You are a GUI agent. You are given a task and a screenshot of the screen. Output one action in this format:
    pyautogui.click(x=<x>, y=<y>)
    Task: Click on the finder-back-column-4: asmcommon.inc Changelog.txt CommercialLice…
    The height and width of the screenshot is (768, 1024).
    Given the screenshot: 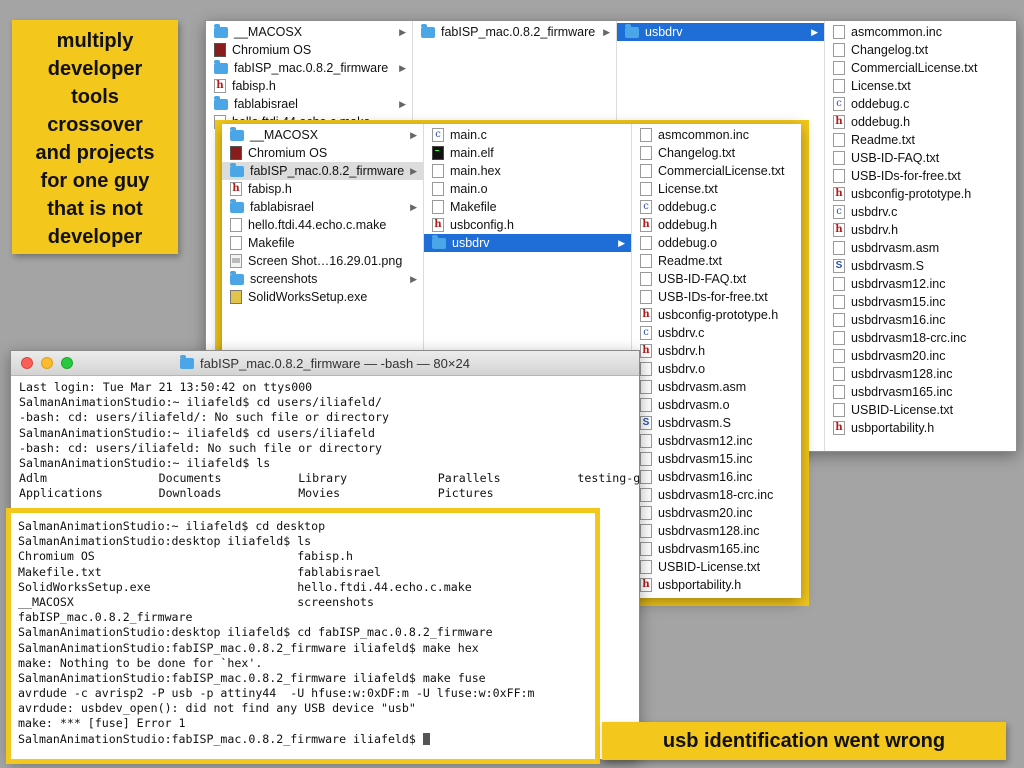 What is the action you would take?
    pyautogui.click(x=920, y=236)
    